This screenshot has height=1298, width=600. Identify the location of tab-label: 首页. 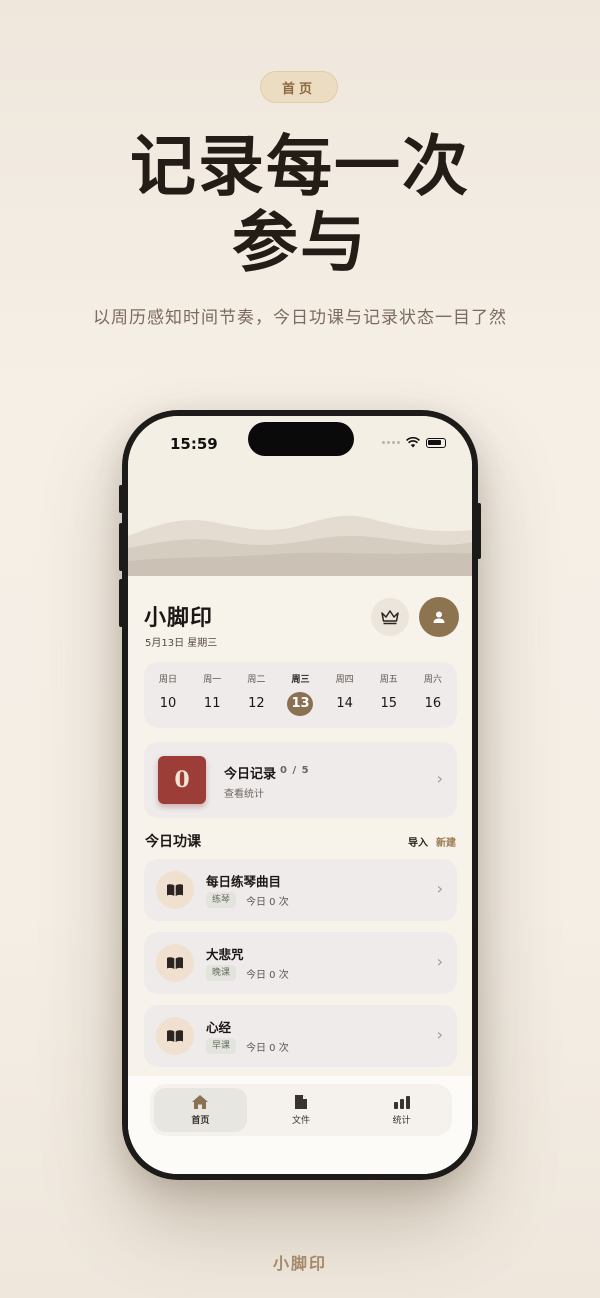
(200, 1121).